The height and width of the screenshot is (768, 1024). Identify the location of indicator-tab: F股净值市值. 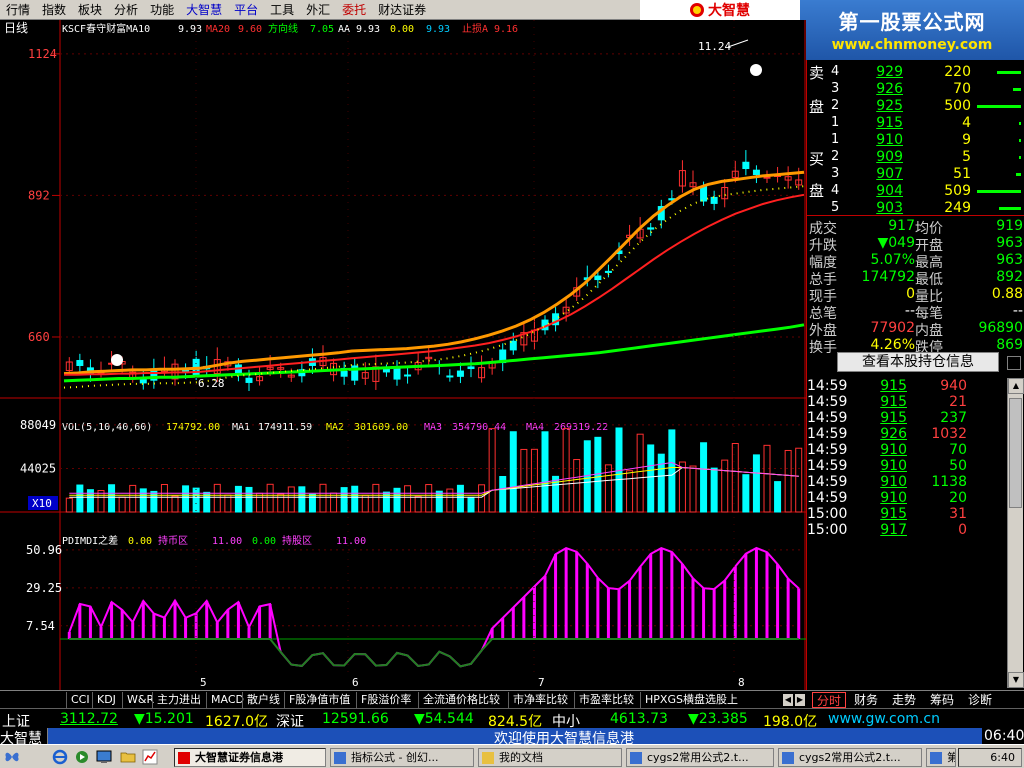
(319, 700).